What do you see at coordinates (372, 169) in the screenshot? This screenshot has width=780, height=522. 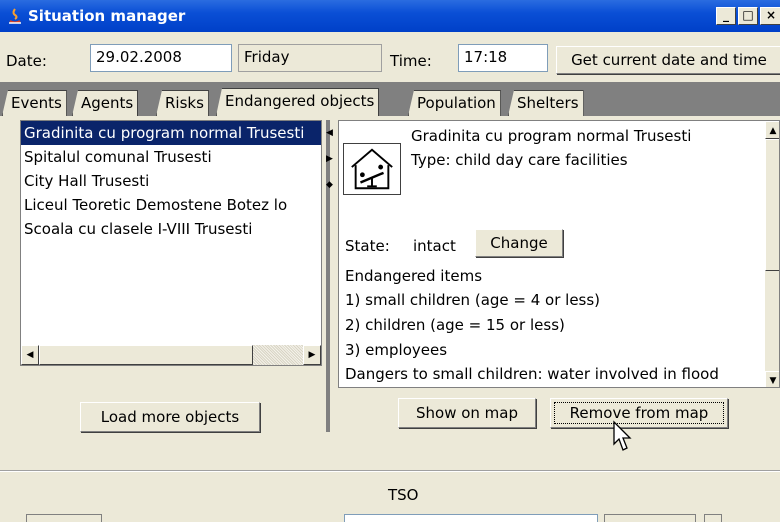 I see `child-care-icon` at bounding box center [372, 169].